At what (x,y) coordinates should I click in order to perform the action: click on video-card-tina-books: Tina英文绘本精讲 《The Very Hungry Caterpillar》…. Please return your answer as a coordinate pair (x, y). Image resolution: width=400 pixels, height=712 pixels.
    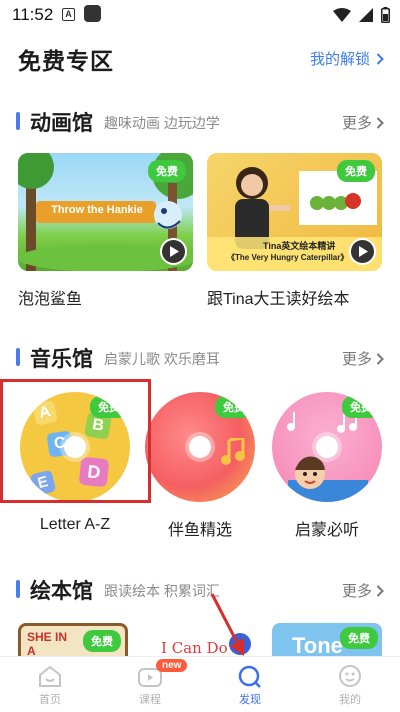
    Looking at the image, I should click on (294, 231).